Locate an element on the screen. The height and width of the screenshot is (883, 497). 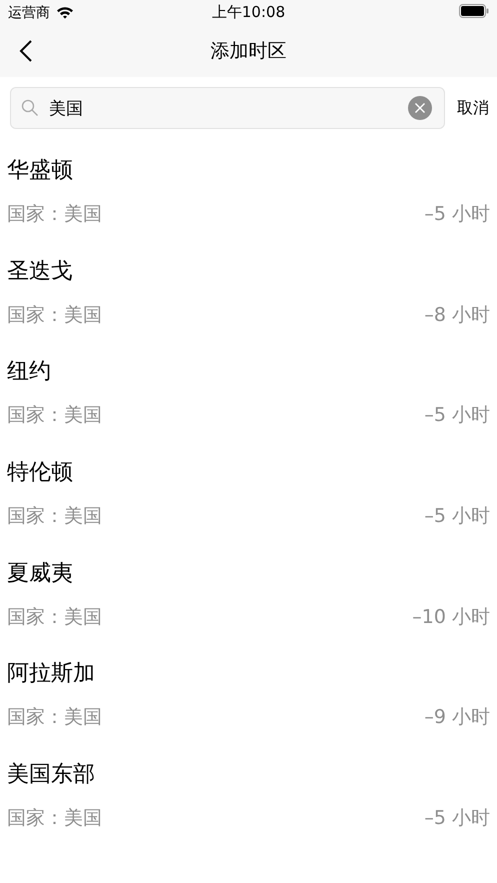
city-name: 圣迭戈 is located at coordinates (40, 271).